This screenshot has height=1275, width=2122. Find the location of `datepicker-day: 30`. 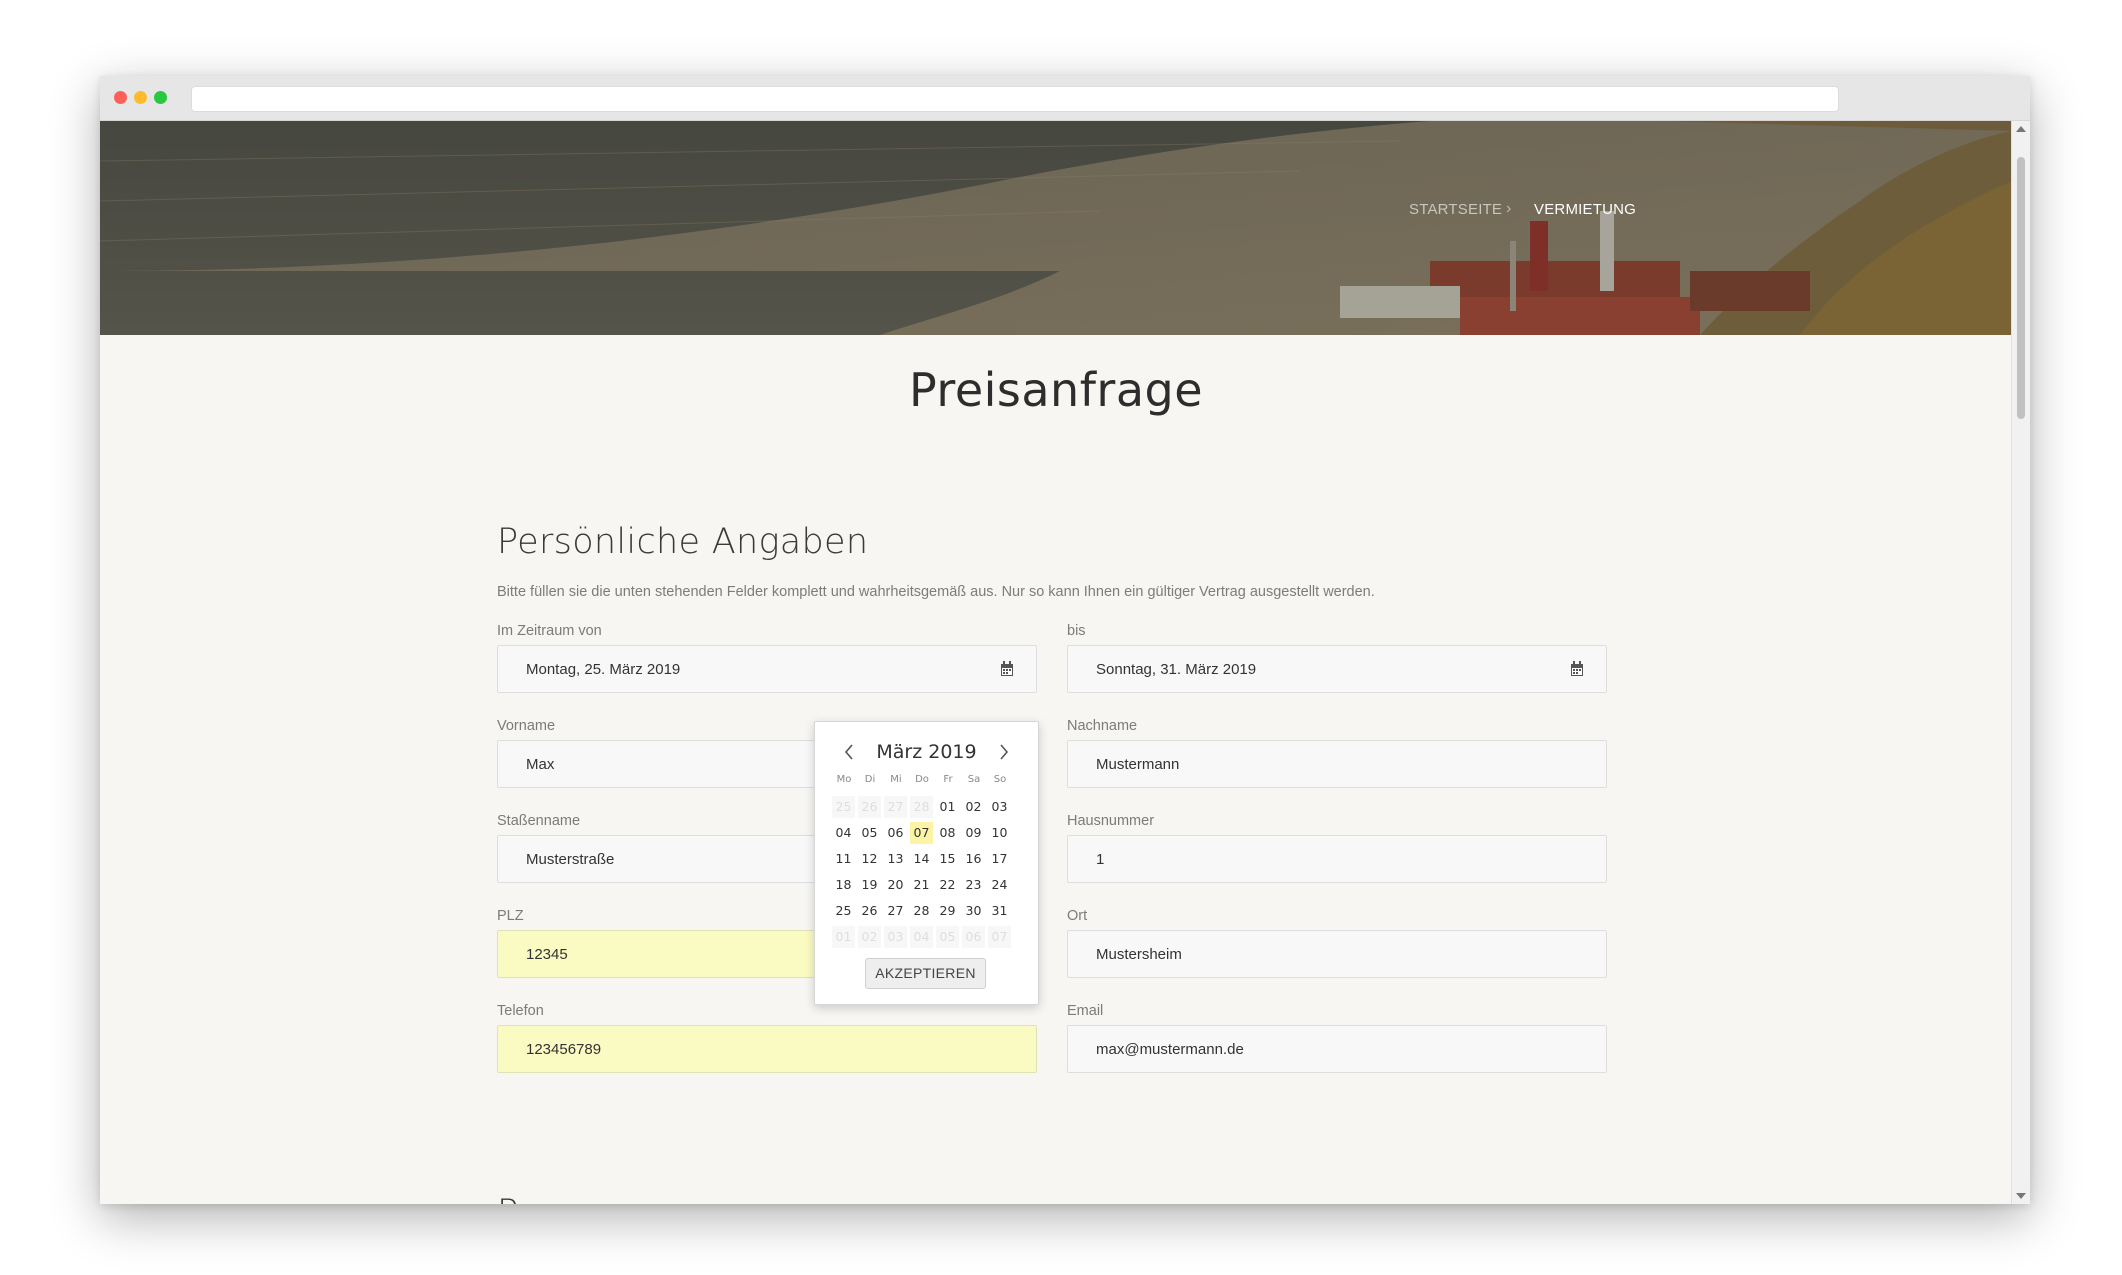

datepicker-day: 30 is located at coordinates (973, 911).